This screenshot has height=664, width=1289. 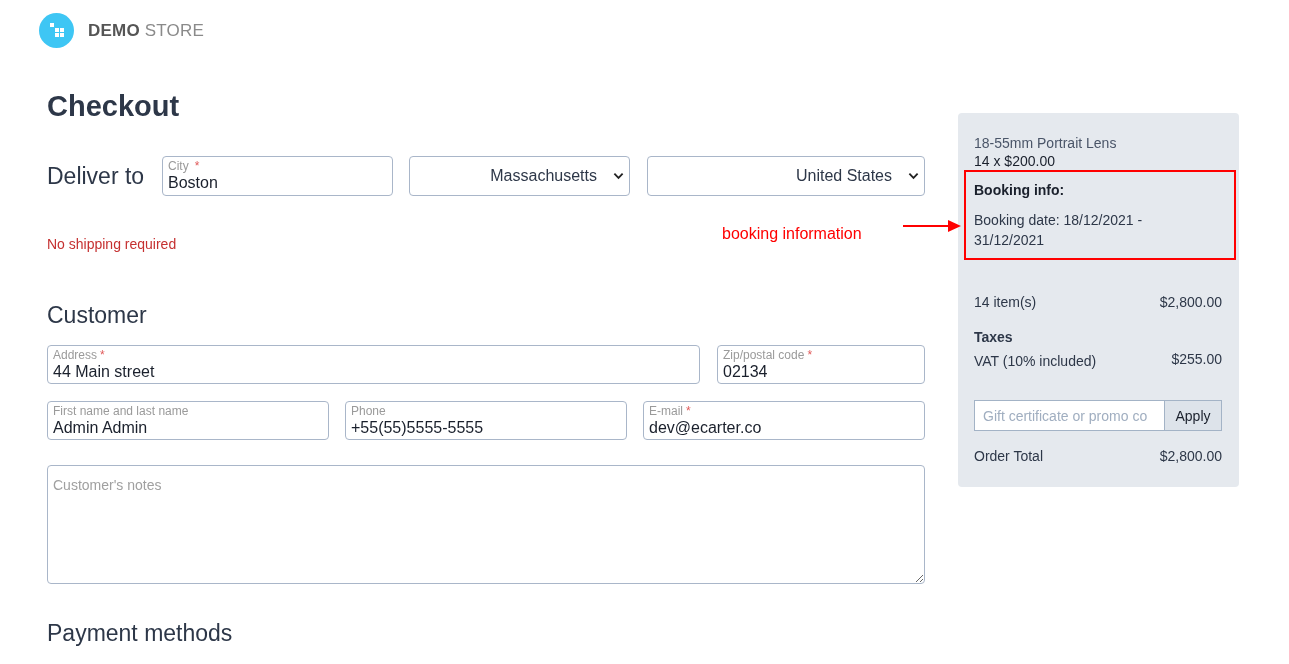 I want to click on page-title: Checkout, so click(x=113, y=106).